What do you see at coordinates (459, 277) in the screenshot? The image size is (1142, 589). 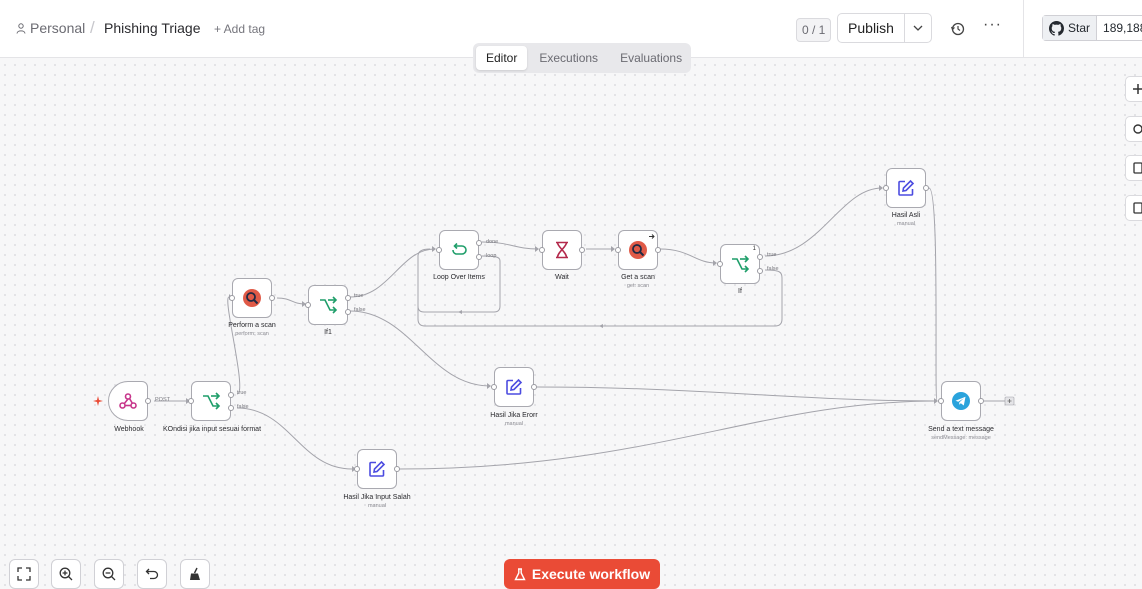 I see `node-loop-label: Loop Over Items` at bounding box center [459, 277].